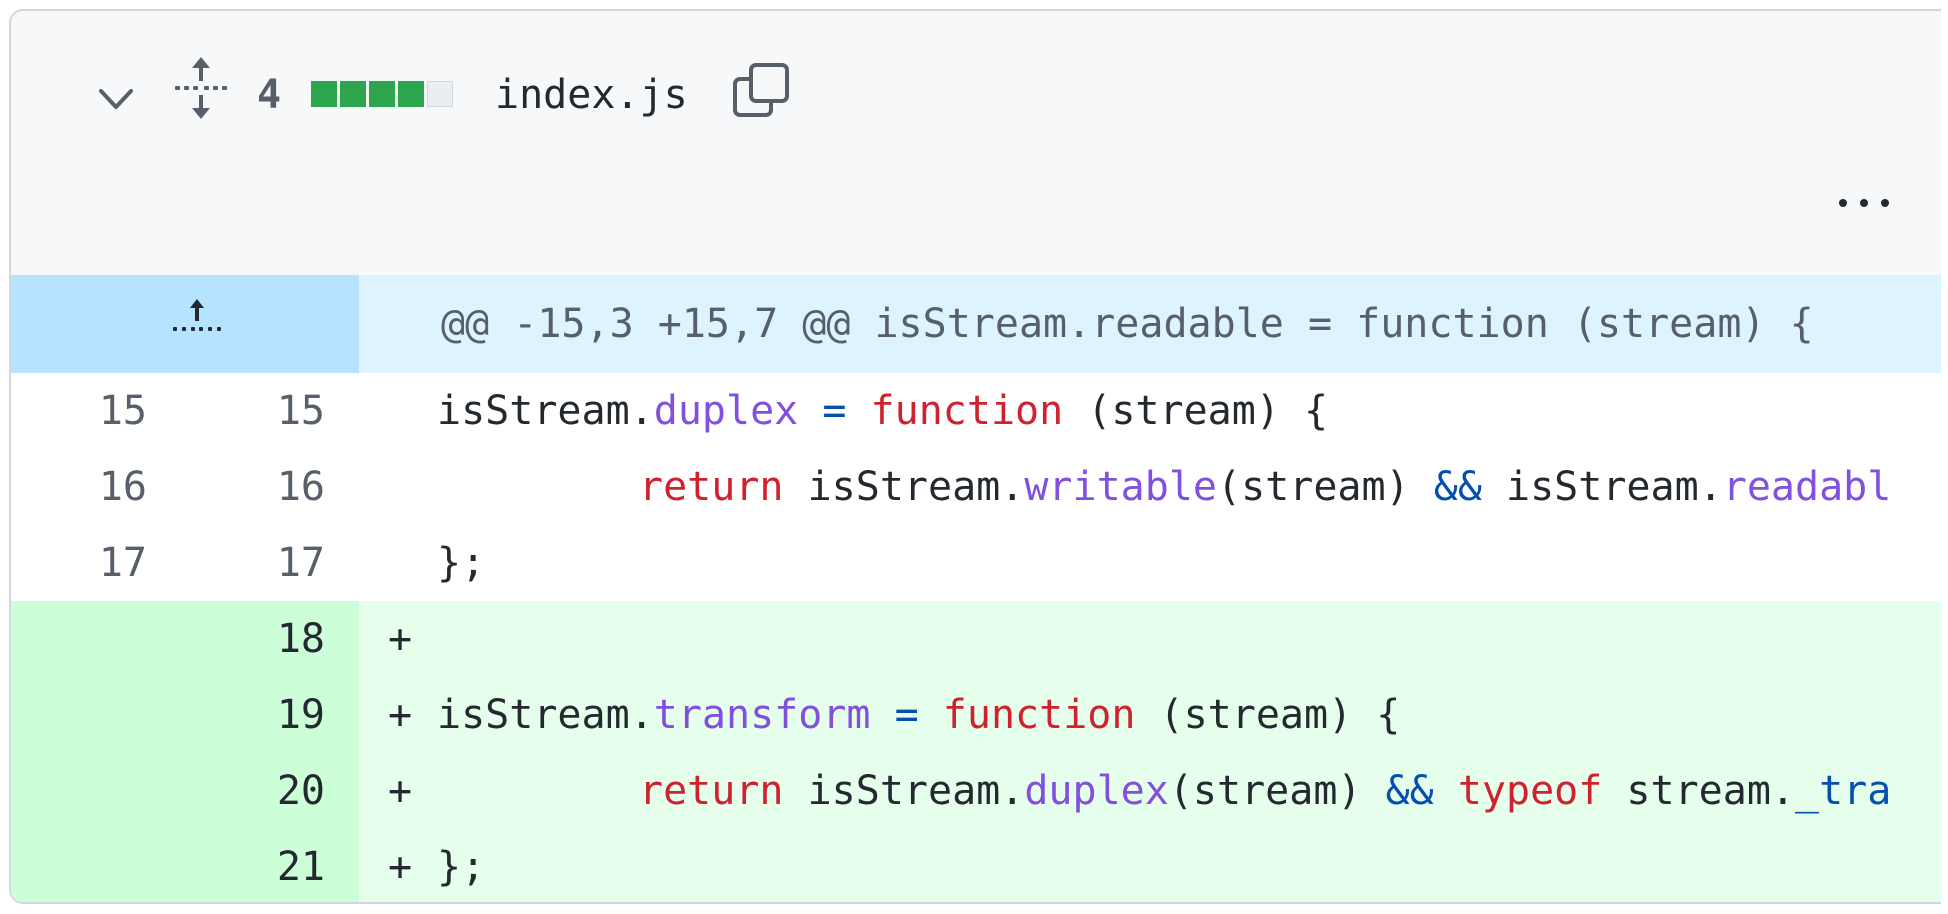 The image size is (1948, 914). Describe the element at coordinates (271, 411) in the screenshot. I see `new-line-number: 15` at that location.